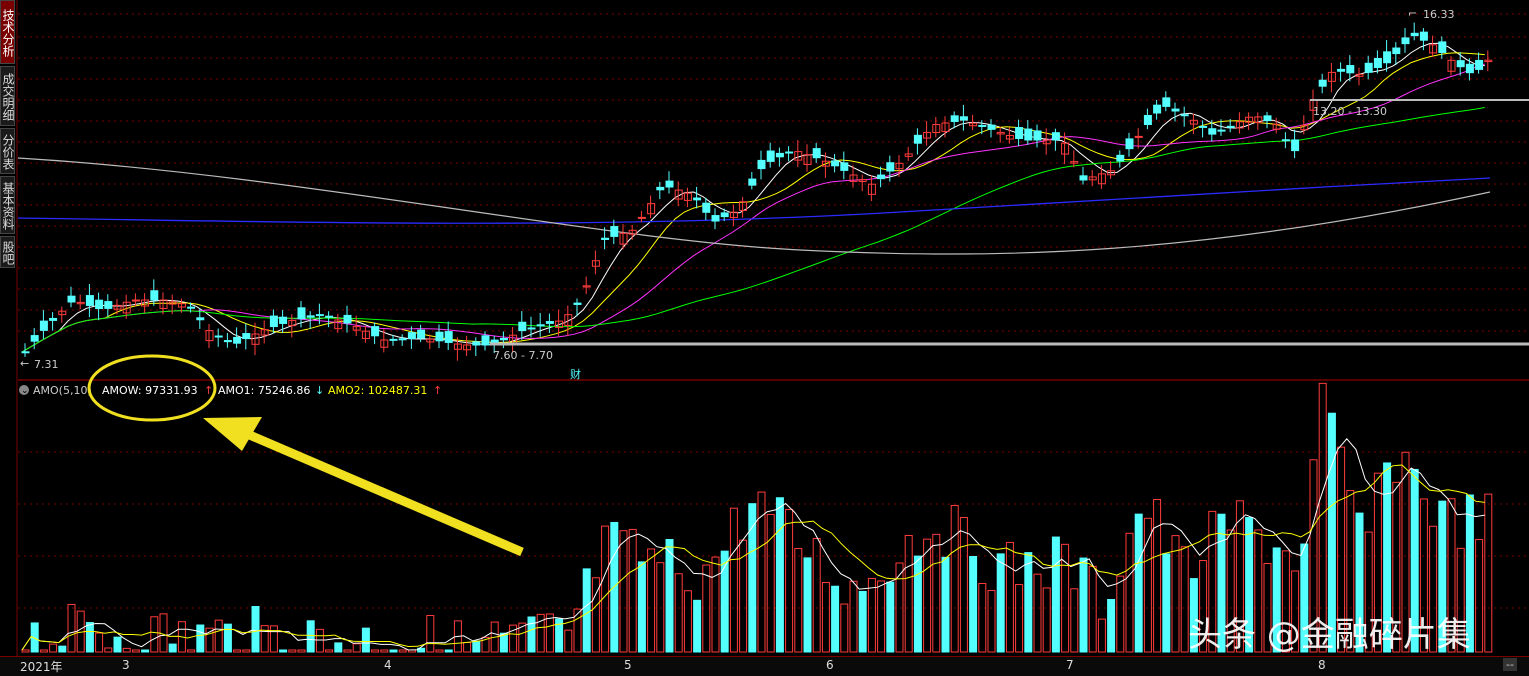 The height and width of the screenshot is (676, 1529). What do you see at coordinates (319, 390) in the screenshot?
I see `amo1-arrow: ↓` at bounding box center [319, 390].